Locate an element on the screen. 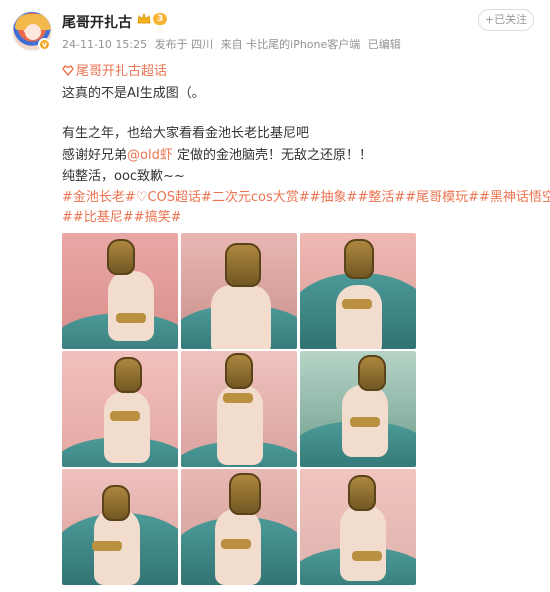 The height and width of the screenshot is (592, 550). verified-badge-icon: v is located at coordinates (44, 44).